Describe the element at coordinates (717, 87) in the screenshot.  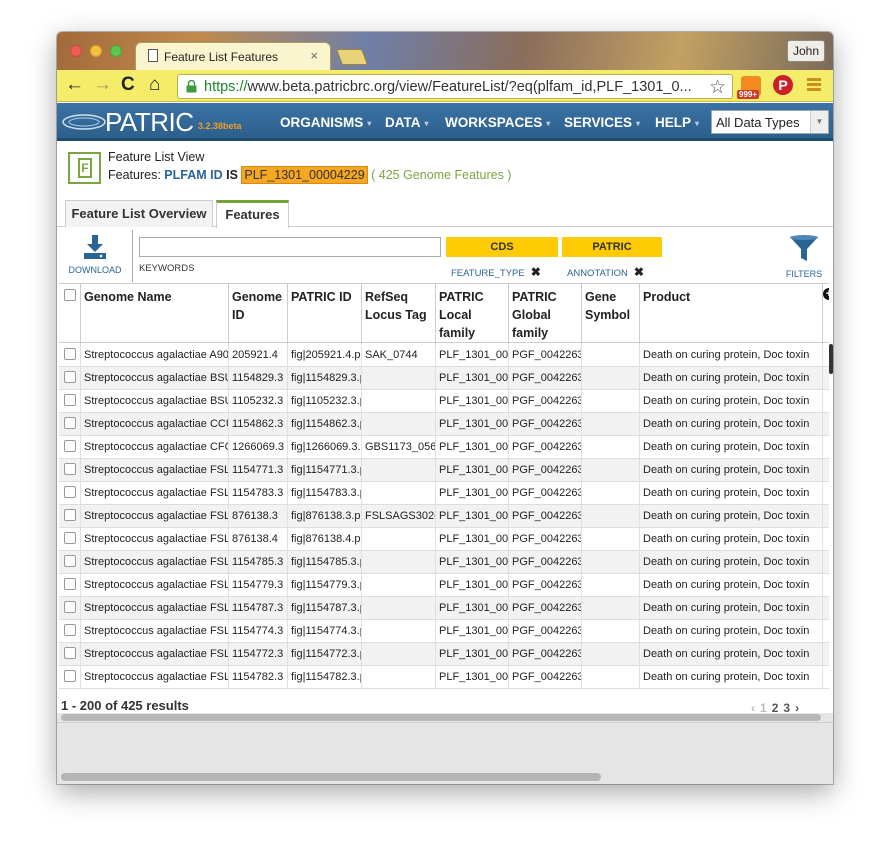
I see `bookmark-star-icon: ☆` at that location.